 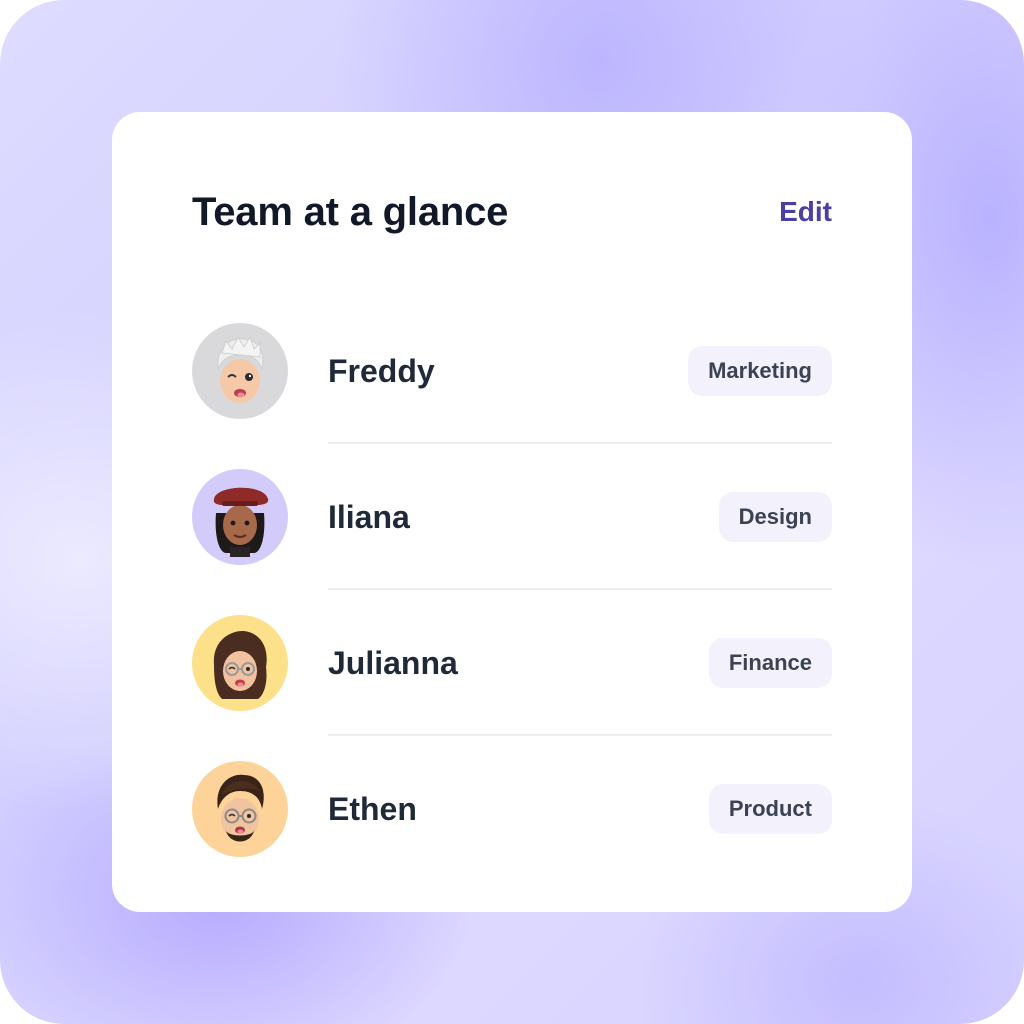 I want to click on team-member-row: Ethen Product, so click(x=512, y=809).